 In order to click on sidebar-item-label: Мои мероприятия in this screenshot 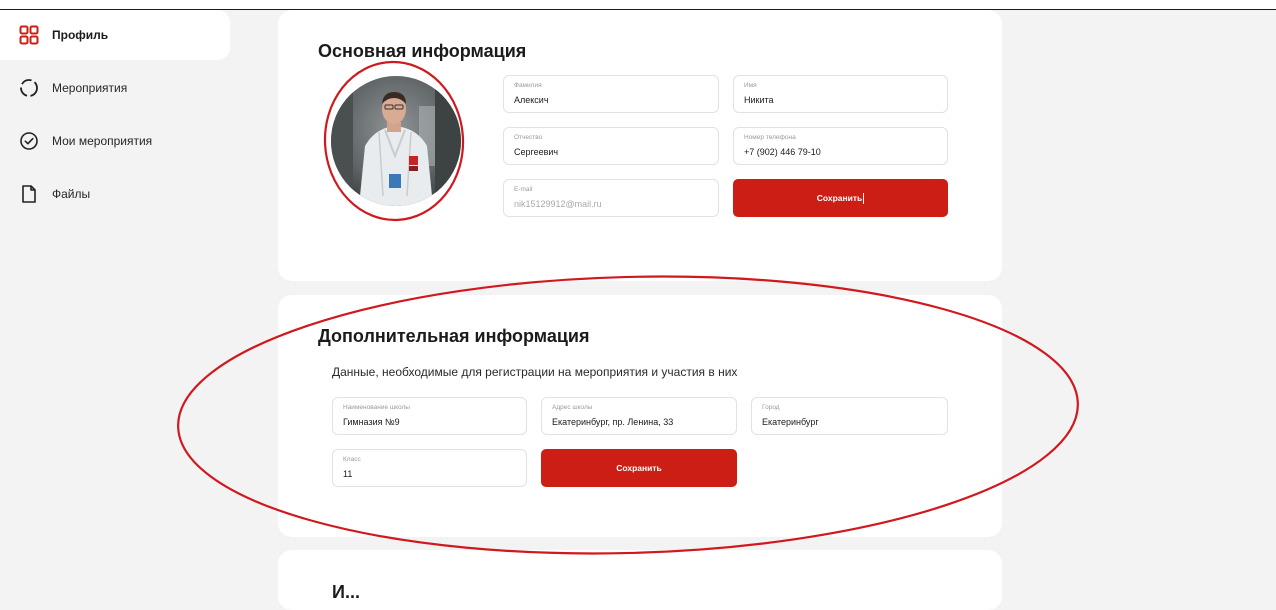, I will do `click(102, 141)`.